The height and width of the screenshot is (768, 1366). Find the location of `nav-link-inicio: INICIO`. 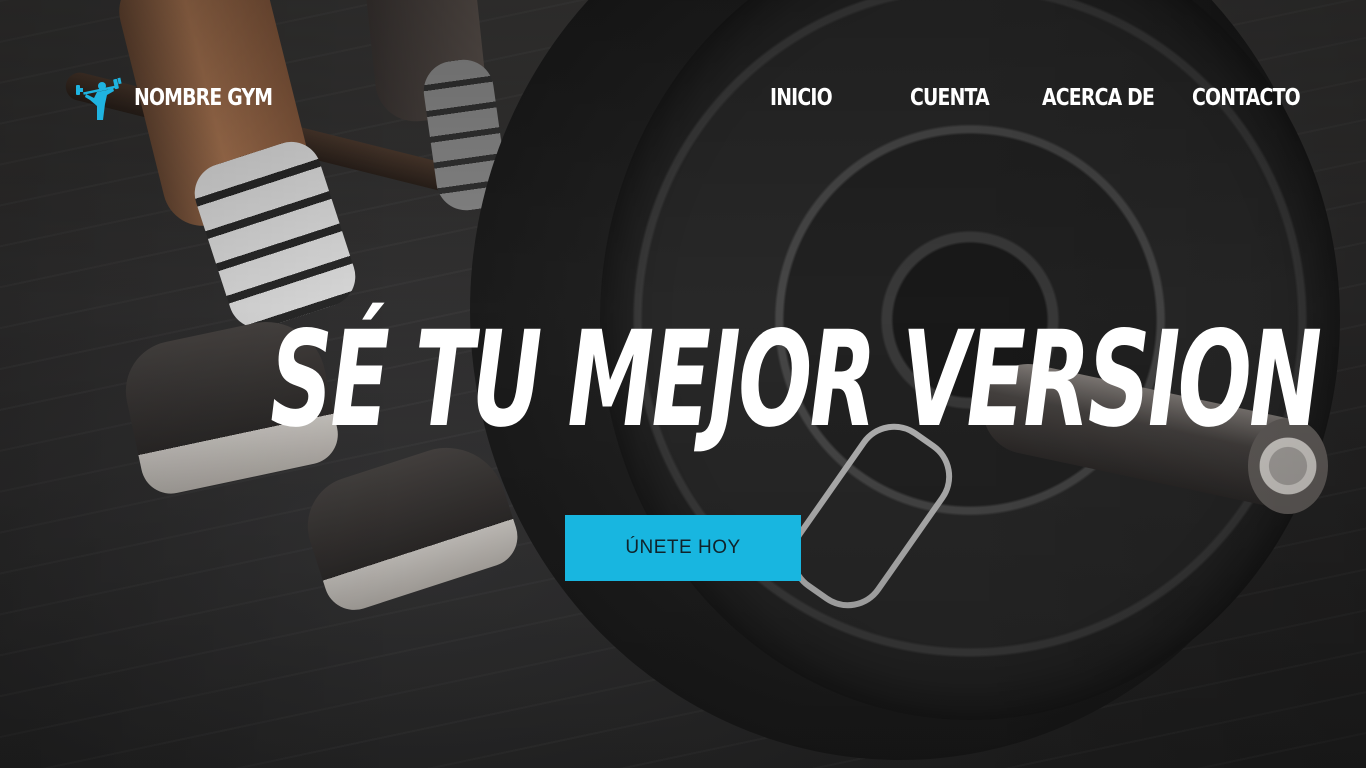

nav-link-inicio: INICIO is located at coordinates (801, 98).